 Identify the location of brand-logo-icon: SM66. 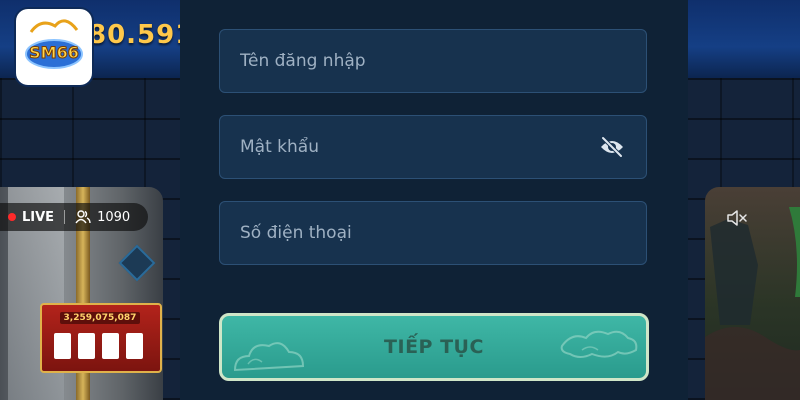
(54, 44).